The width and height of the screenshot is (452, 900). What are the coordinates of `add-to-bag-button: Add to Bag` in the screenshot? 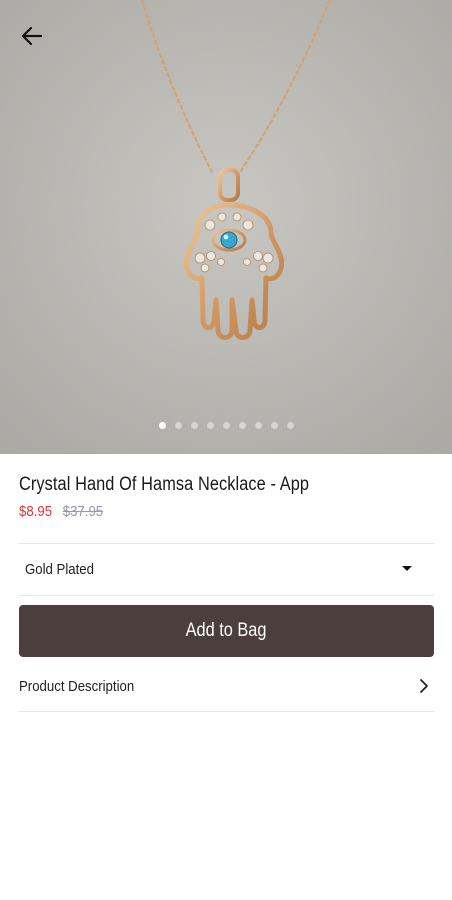 It's located at (226, 631).